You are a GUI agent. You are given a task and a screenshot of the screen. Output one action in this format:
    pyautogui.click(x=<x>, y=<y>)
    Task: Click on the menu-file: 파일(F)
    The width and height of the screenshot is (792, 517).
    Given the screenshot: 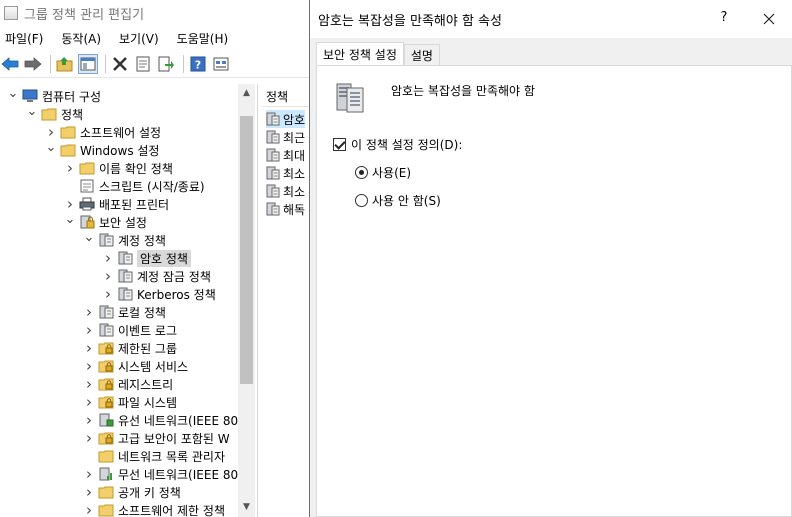 What is the action you would take?
    pyautogui.click(x=27, y=38)
    